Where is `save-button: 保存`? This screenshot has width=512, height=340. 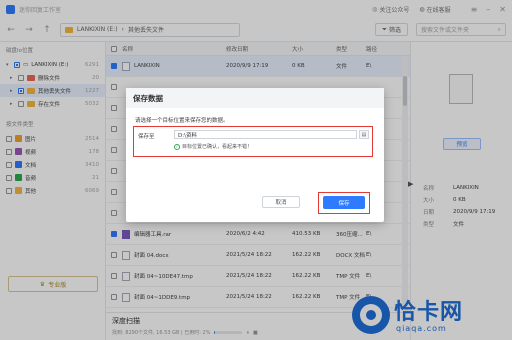 save-button: 保存 is located at coordinates (344, 202).